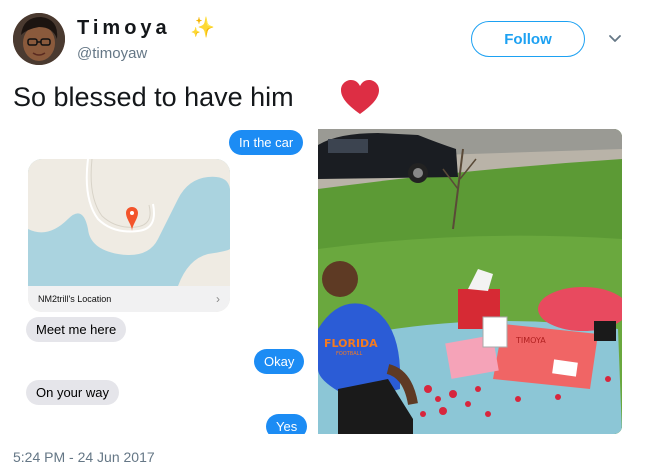 The height and width of the screenshot is (469, 650). I want to click on red-poster: TIMOYA, so click(545, 356).